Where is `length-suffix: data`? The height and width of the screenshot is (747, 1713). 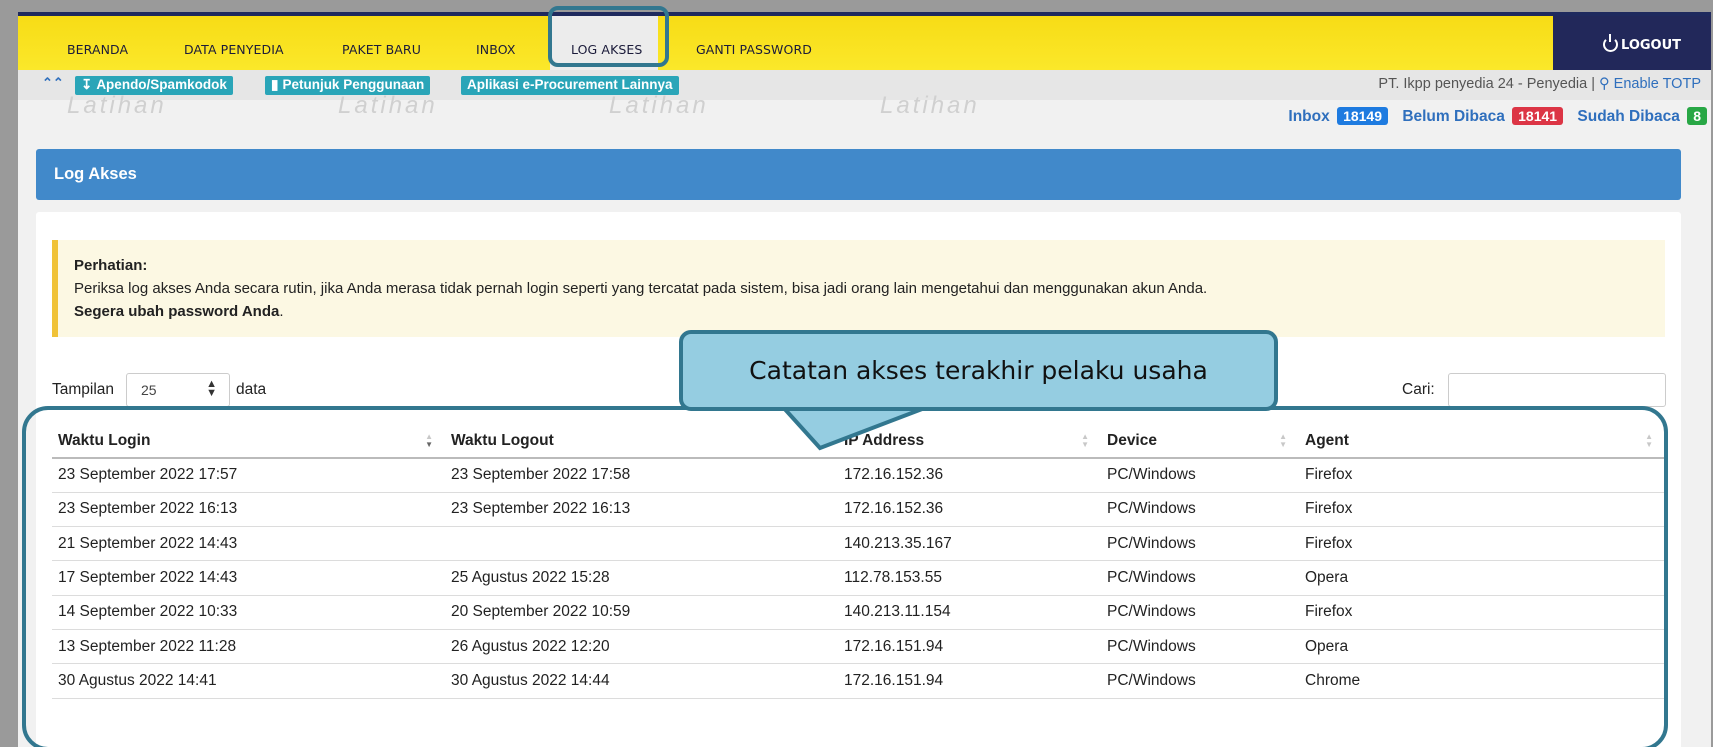
length-suffix: data is located at coordinates (251, 389).